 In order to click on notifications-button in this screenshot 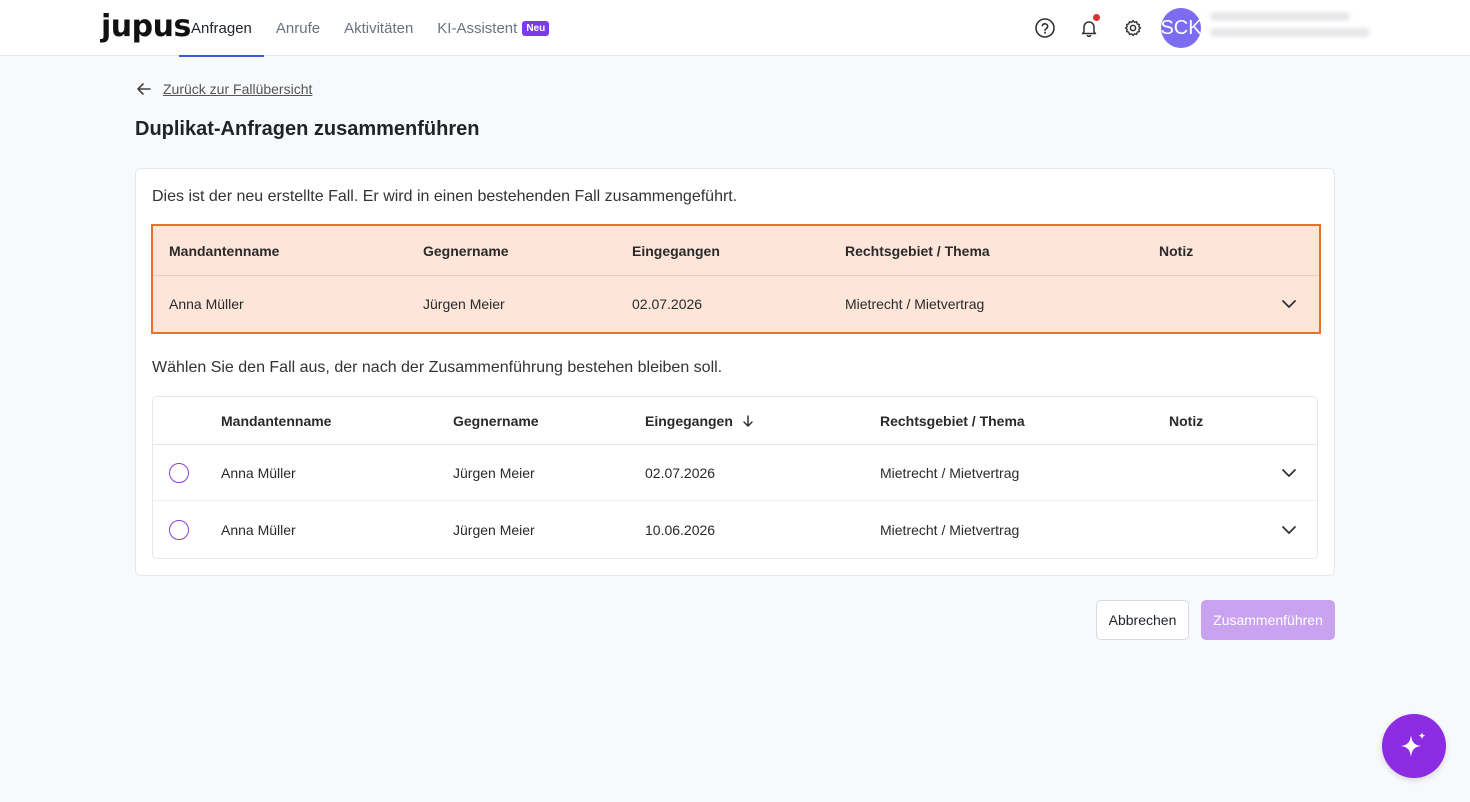, I will do `click(1089, 28)`.